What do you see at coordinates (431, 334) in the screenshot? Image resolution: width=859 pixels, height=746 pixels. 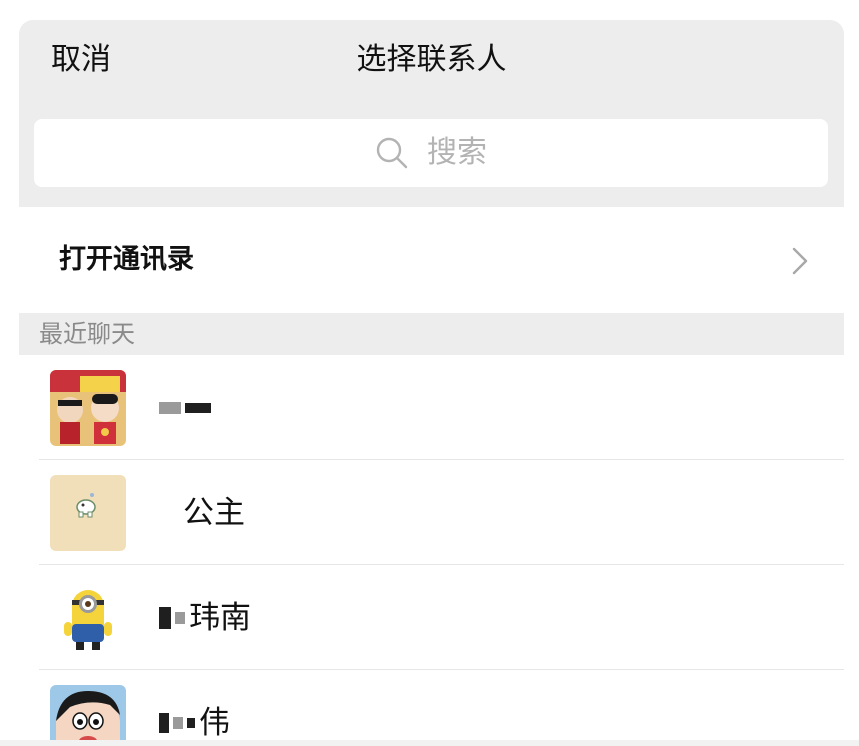 I see `section-header-recent-chats: 最近聊天` at bounding box center [431, 334].